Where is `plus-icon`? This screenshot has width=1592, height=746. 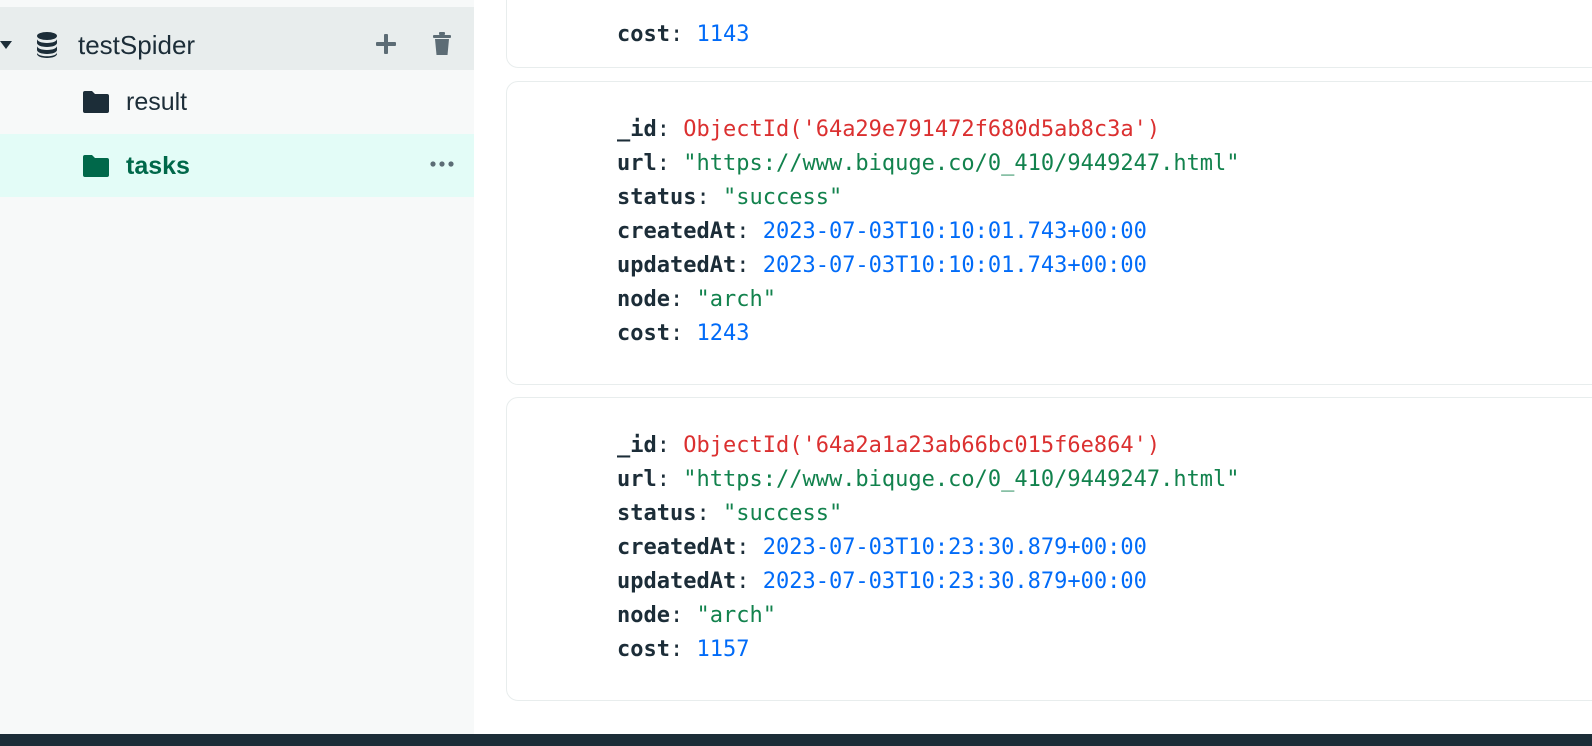
plus-icon is located at coordinates (386, 44).